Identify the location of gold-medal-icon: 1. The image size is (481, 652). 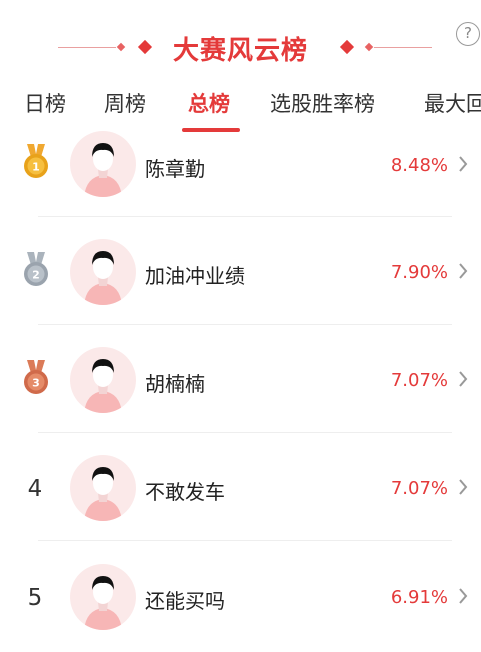
(36, 161).